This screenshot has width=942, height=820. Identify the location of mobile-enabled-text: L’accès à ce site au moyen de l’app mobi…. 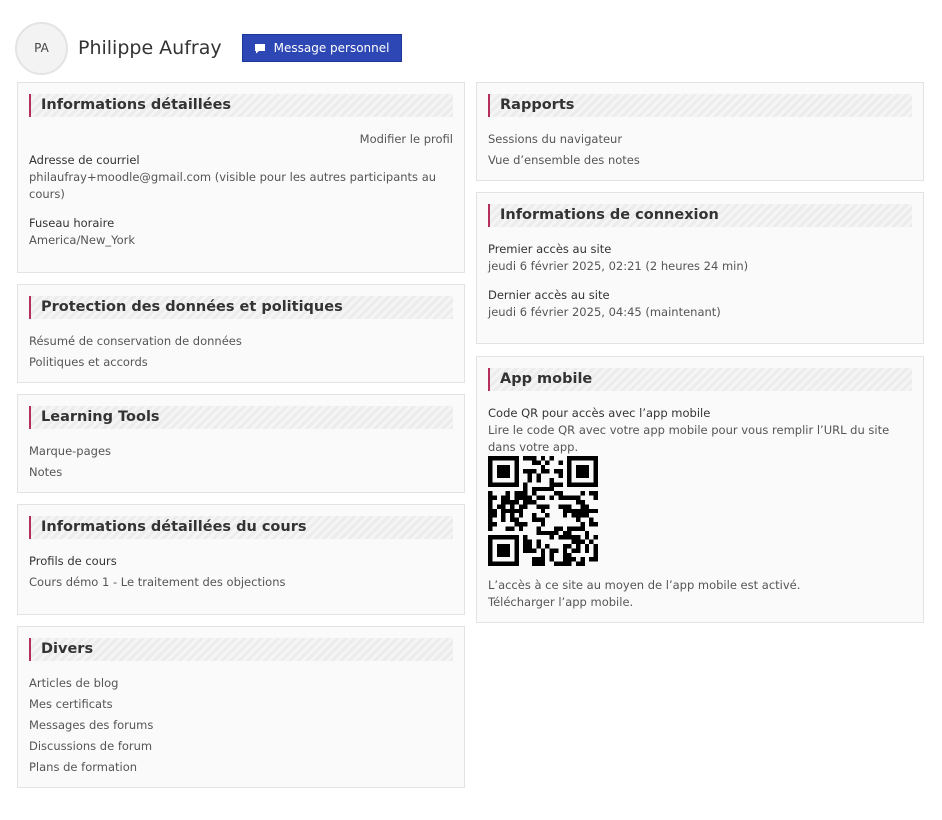
(644, 585).